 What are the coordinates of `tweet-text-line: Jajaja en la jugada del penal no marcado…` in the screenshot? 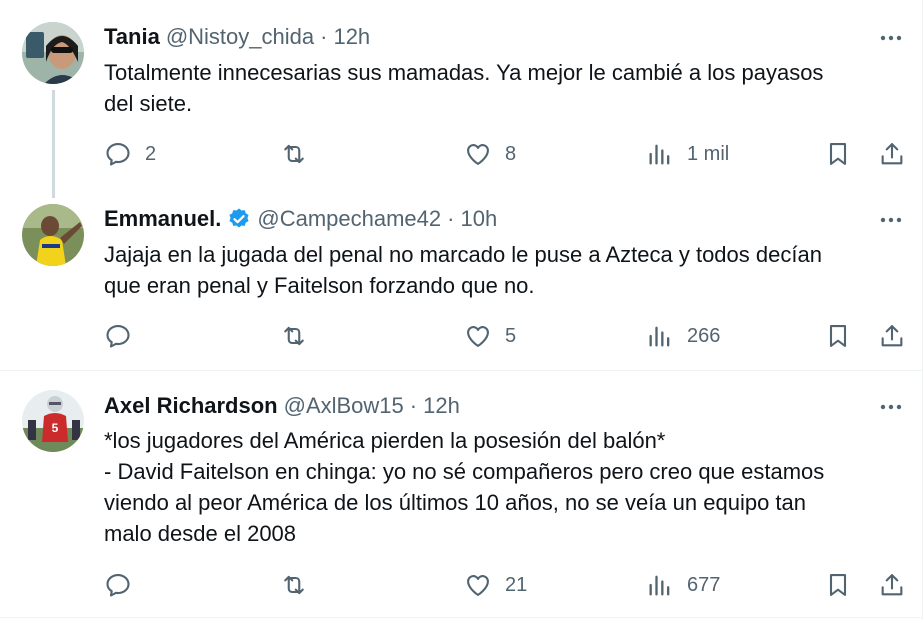 It's located at (463, 254).